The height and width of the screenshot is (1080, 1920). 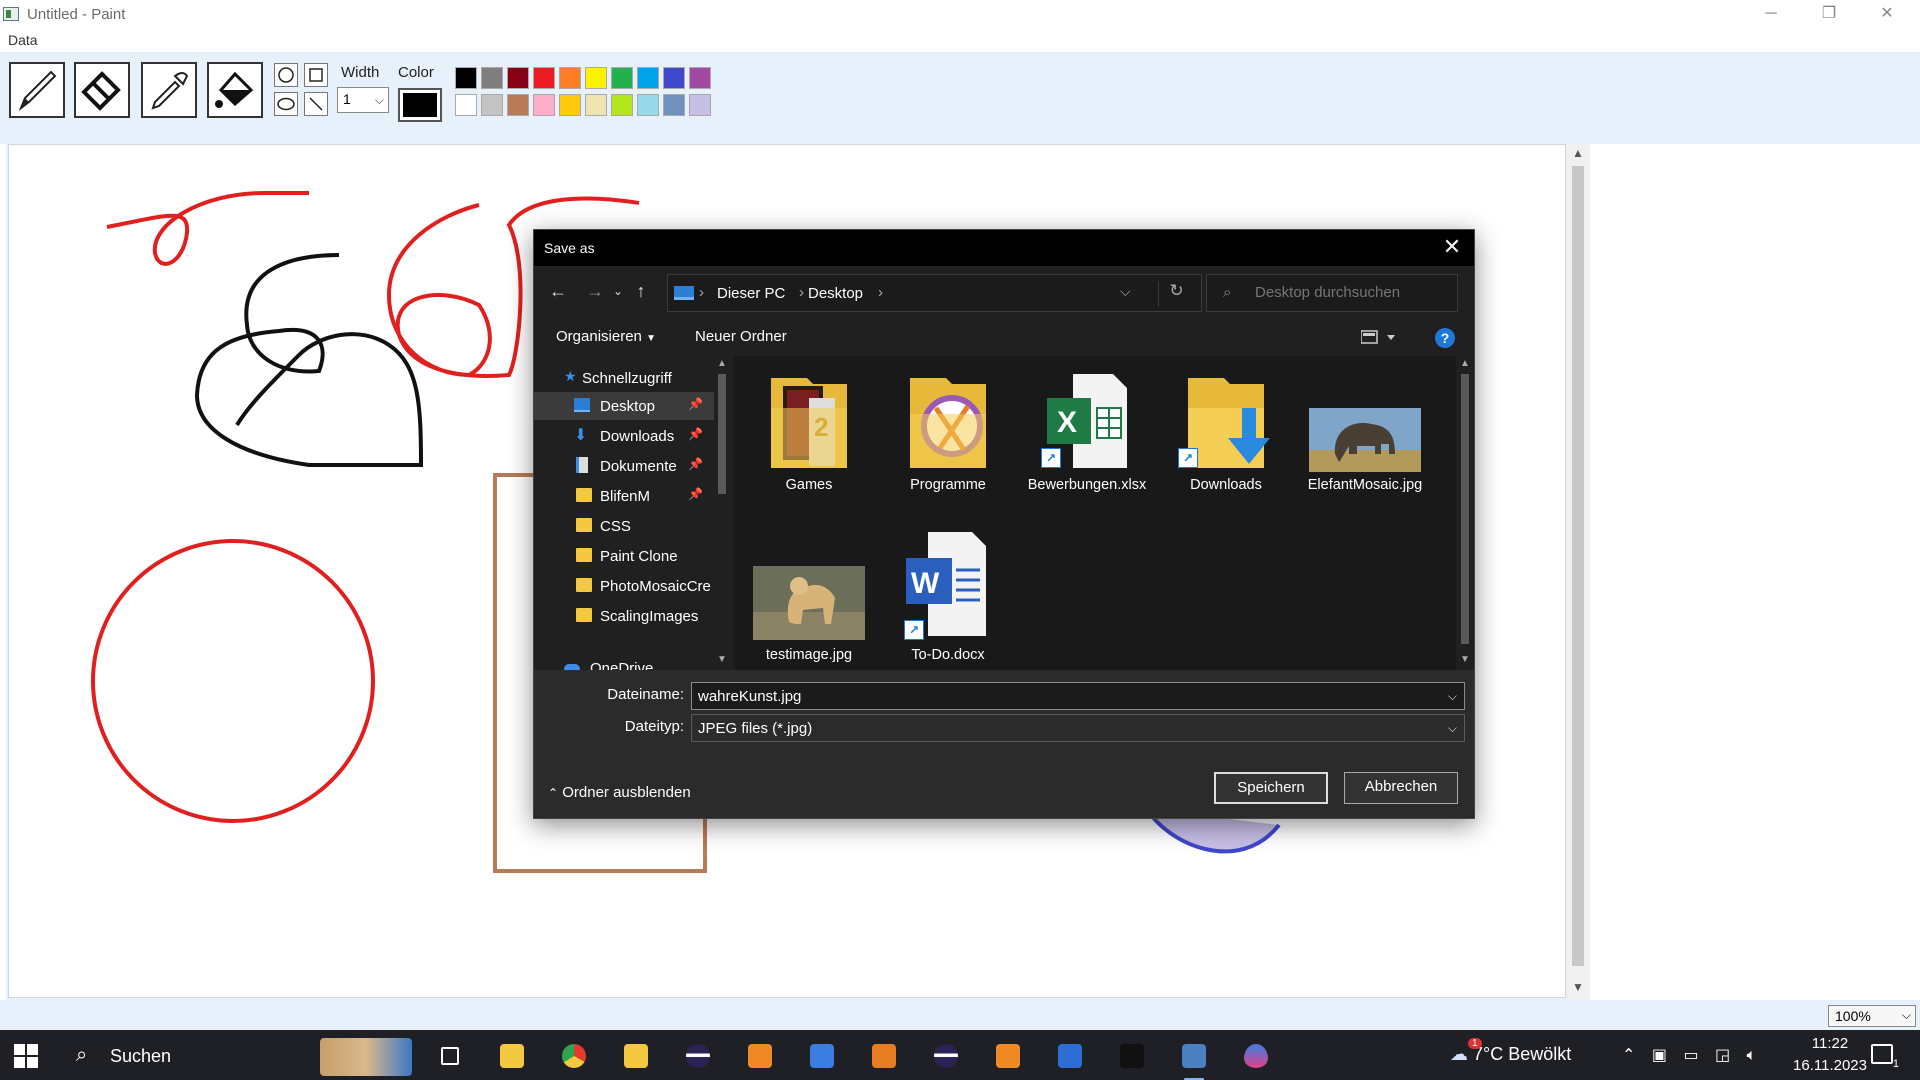 I want to click on minimize-button: ─, so click(x=1771, y=15).